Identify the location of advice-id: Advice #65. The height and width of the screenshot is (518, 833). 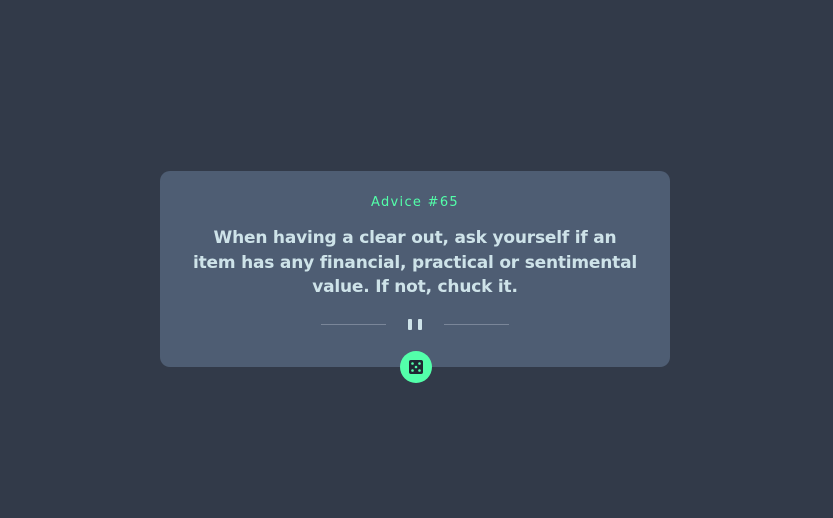
(415, 202).